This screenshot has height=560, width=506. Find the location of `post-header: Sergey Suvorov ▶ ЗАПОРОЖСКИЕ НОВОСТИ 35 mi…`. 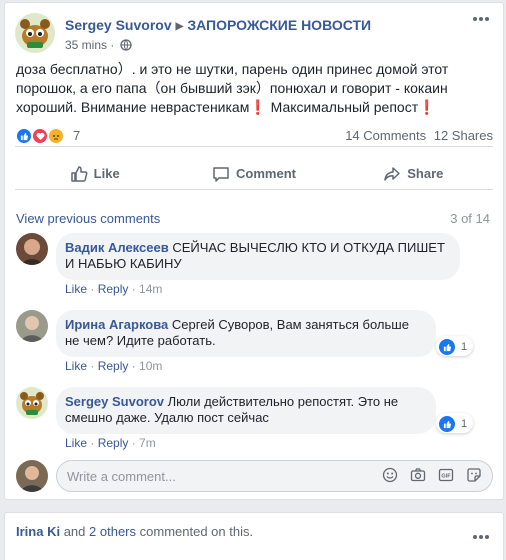

post-header: Sergey Suvorov ▶ ЗАПОРОЖСКИЕ НОВОСТИ 35 mi… is located at coordinates (254, 35).